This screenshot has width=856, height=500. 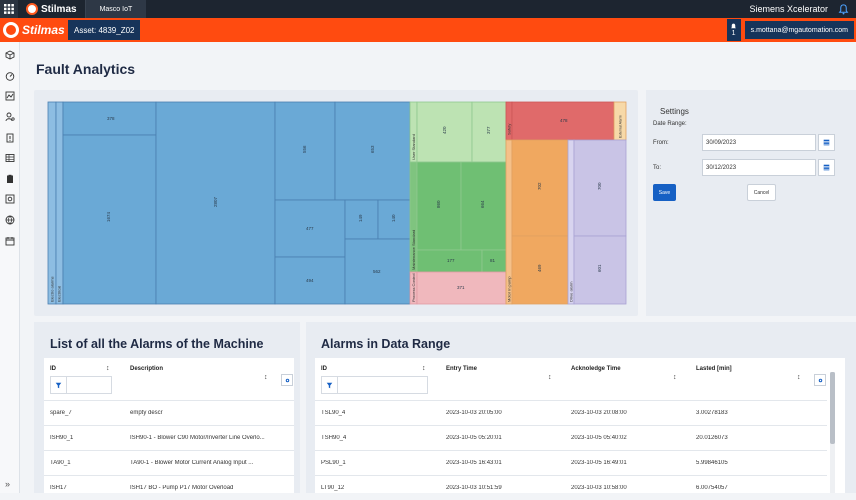 What do you see at coordinates (360, 218) in the screenshot?
I see `treemap-value: 149` at bounding box center [360, 218].